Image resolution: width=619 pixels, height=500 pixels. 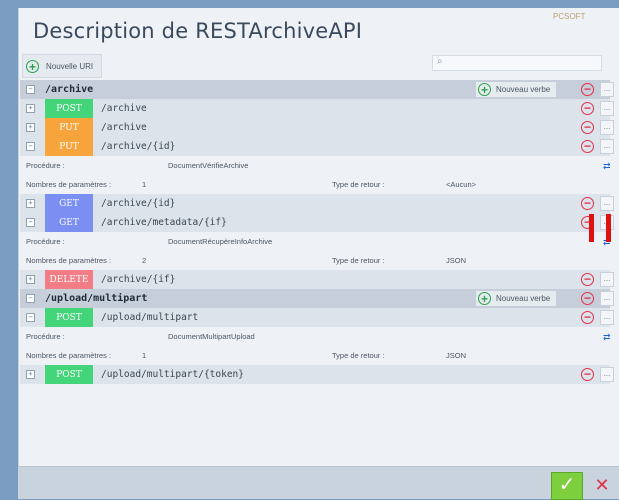 I want to click on red-mark-left, so click(x=591, y=228).